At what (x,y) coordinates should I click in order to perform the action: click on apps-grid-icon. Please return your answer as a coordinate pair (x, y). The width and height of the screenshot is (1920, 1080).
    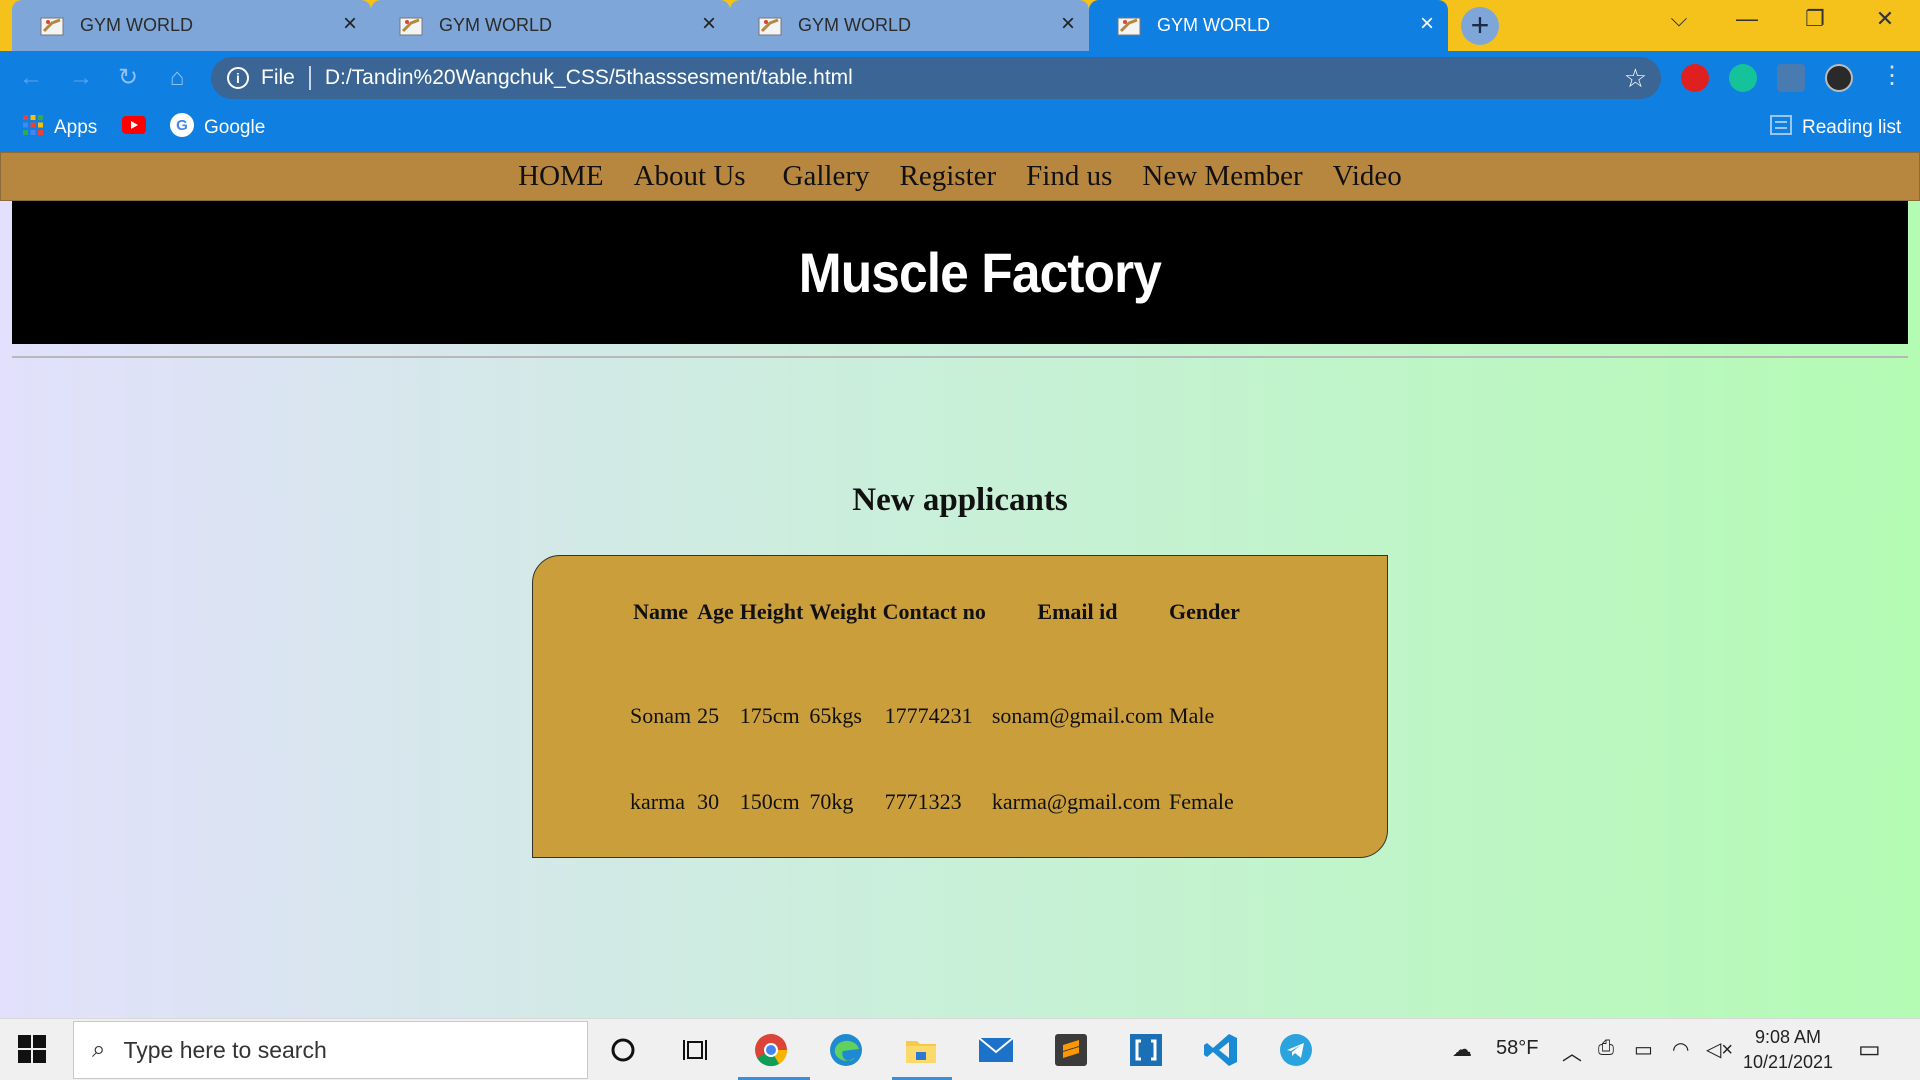
    Looking at the image, I should click on (33, 128).